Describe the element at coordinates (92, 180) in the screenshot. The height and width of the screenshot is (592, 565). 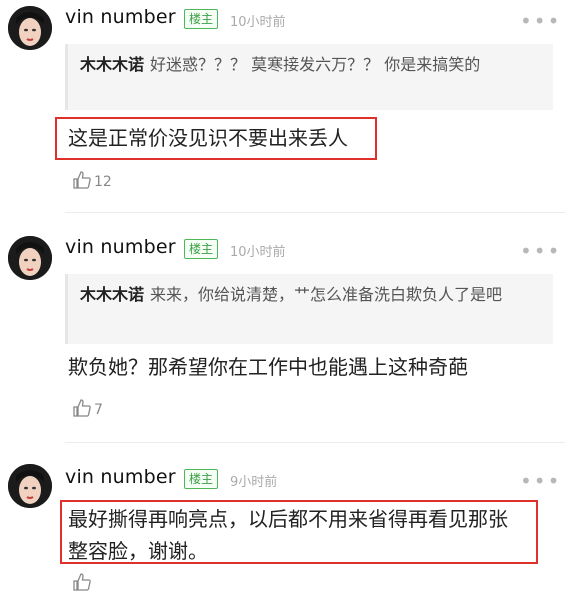
I see `like-button: 12` at that location.